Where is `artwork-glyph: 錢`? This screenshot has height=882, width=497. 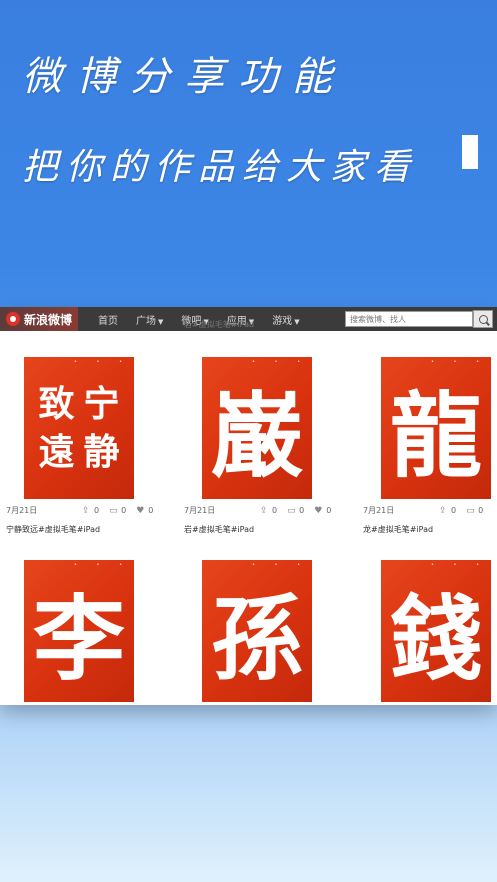
artwork-glyph: 錢 is located at coordinates (435, 638).